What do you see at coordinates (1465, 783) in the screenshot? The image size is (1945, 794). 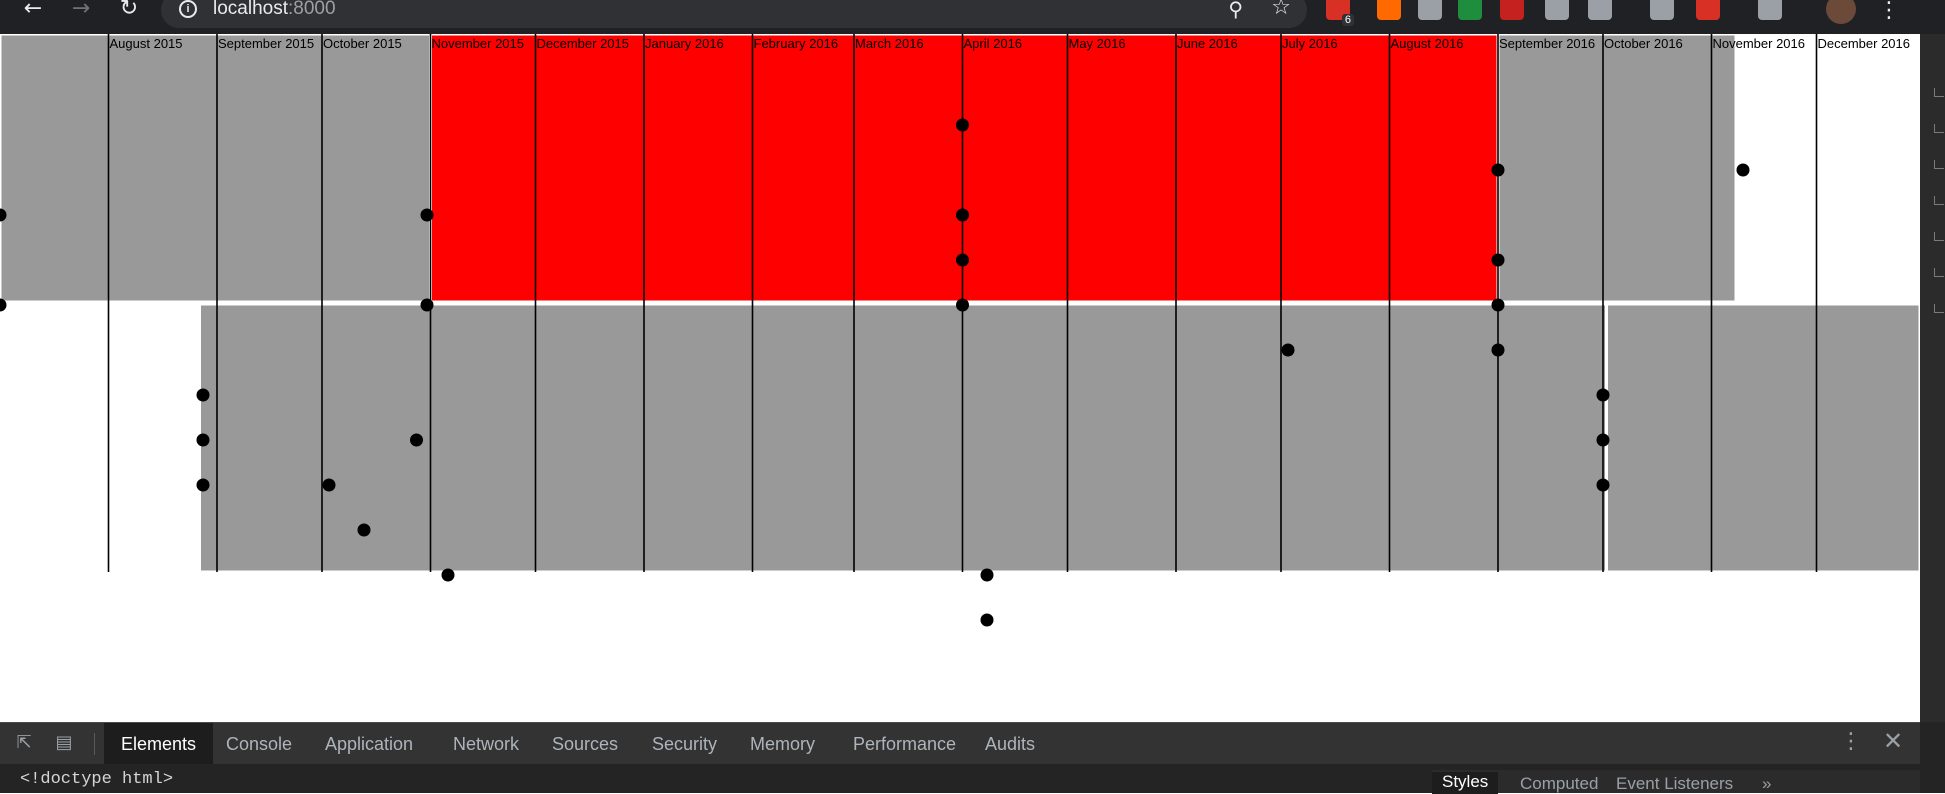 I see `tab-styles: Styles` at bounding box center [1465, 783].